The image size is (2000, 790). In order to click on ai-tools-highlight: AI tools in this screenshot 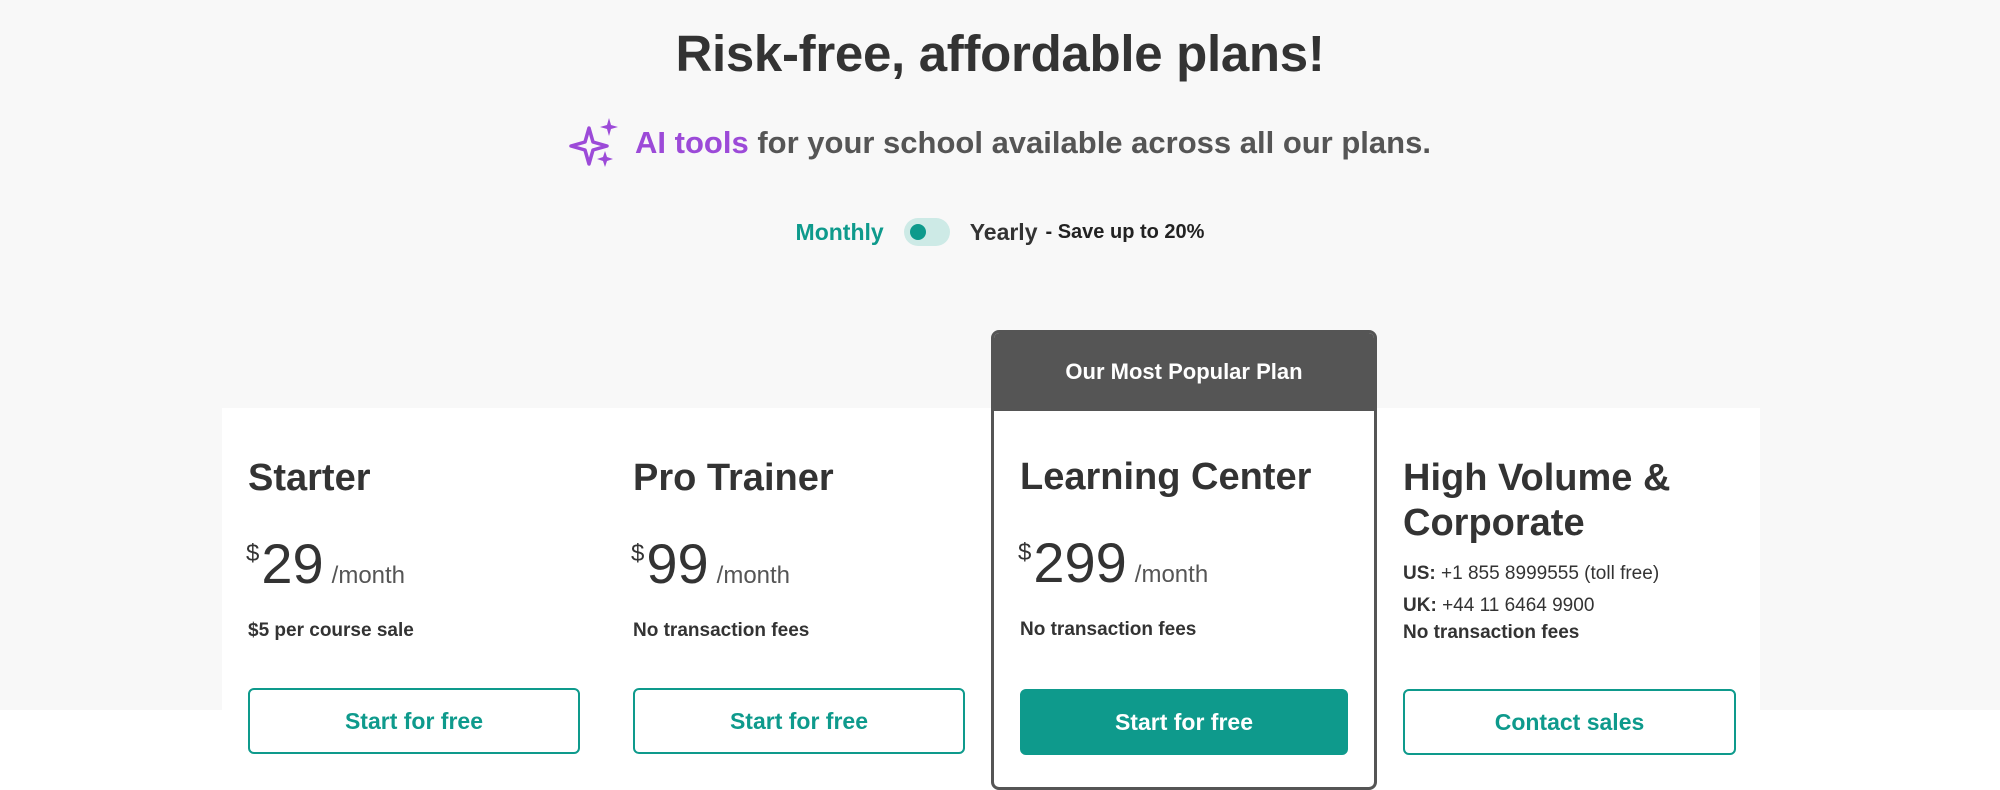, I will do `click(692, 142)`.